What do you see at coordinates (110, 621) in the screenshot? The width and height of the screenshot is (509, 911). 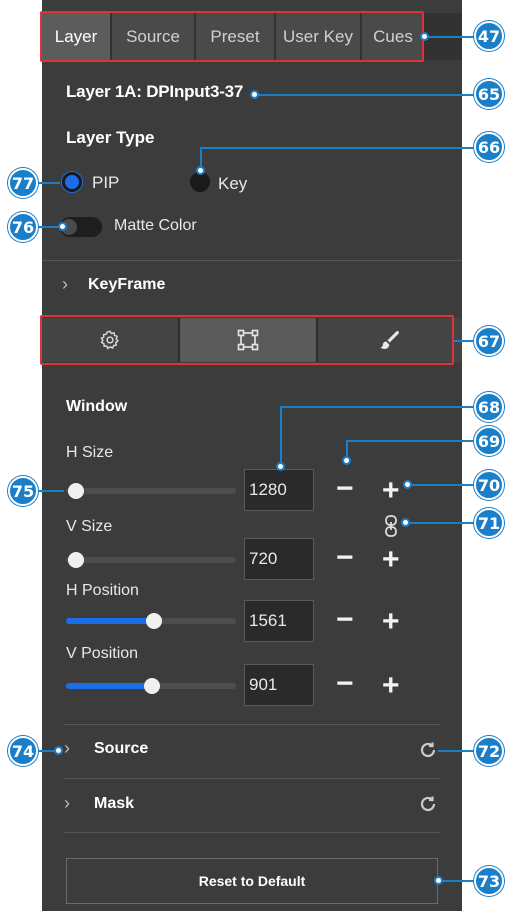 I see `h-position-fill` at bounding box center [110, 621].